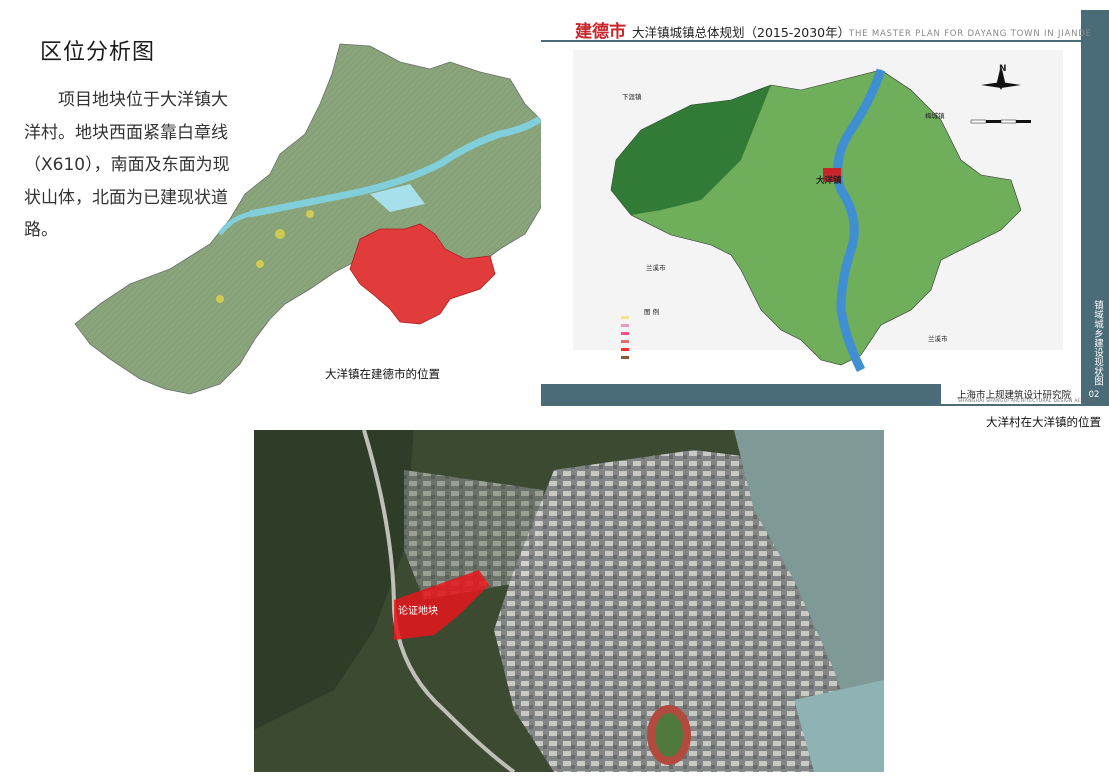  I want to click on place-label-meicheng: 梅城镇, so click(935, 116).